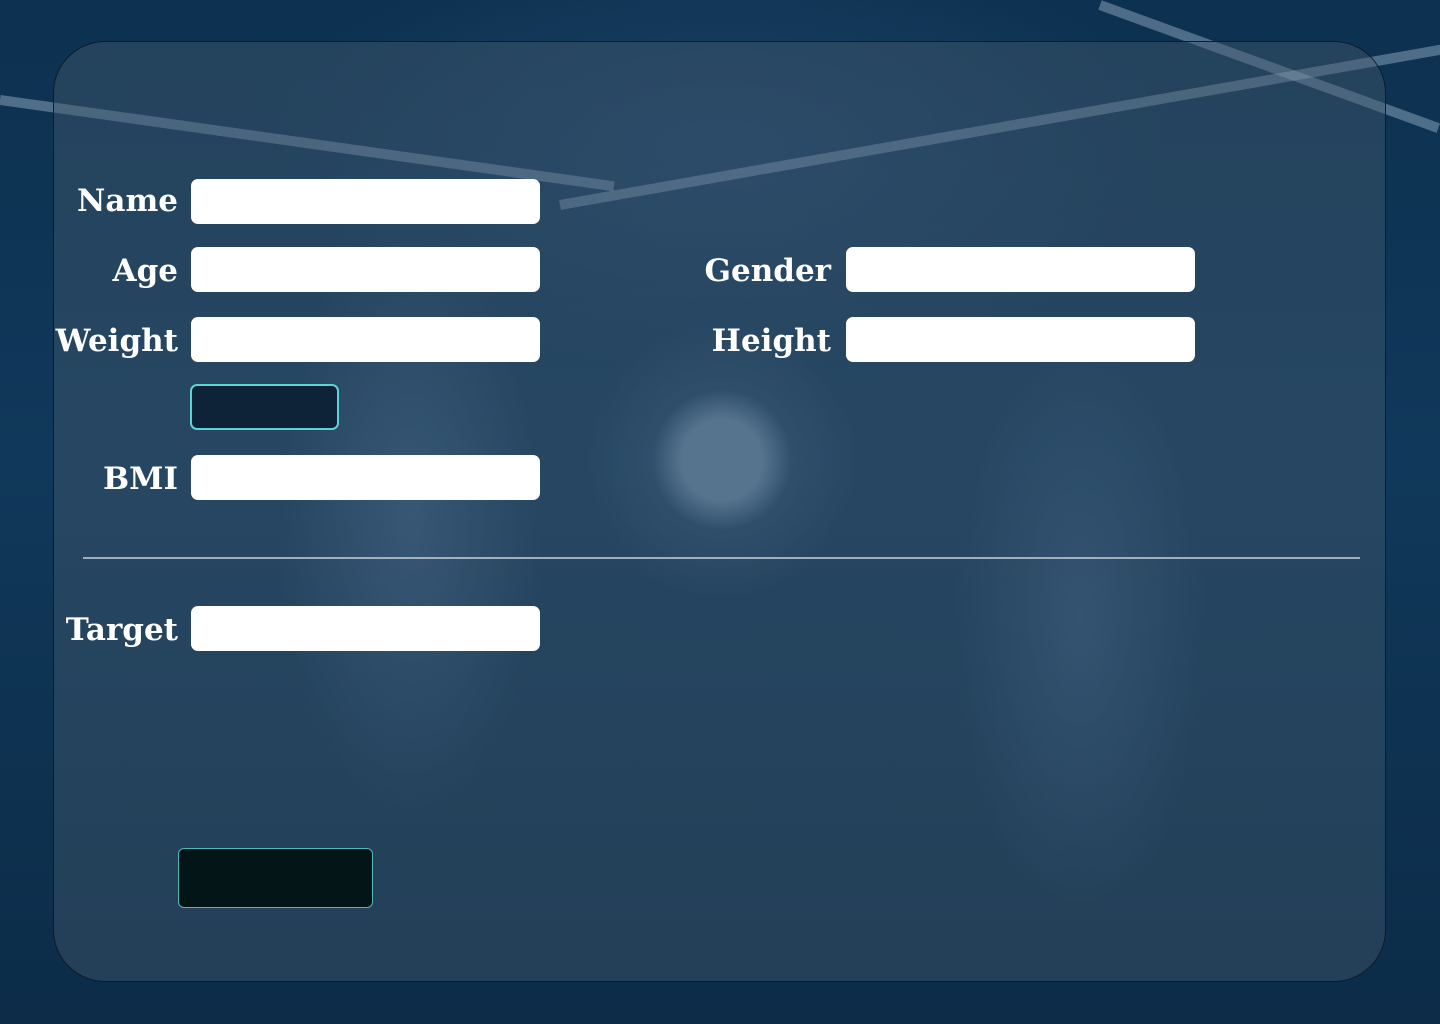  What do you see at coordinates (1020, 339) in the screenshot?
I see `height-input` at bounding box center [1020, 339].